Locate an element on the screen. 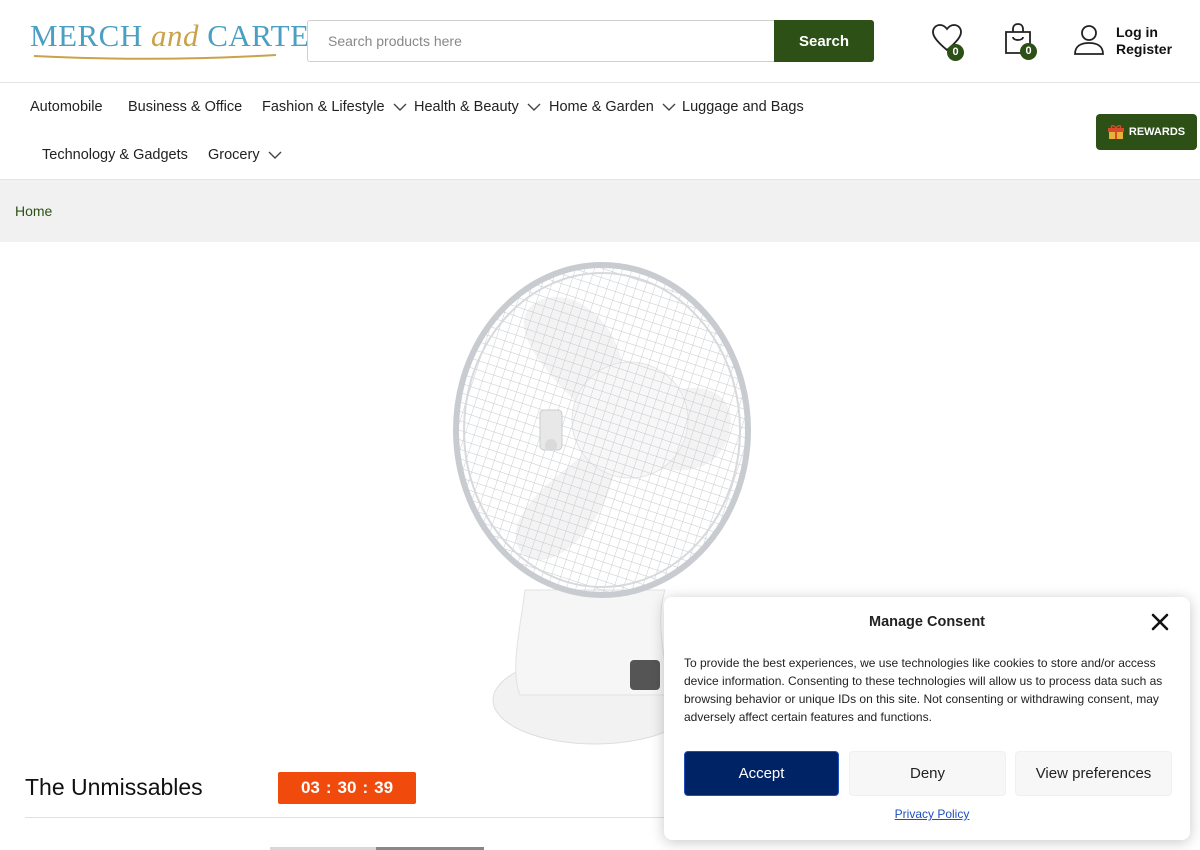  breadcrumb-home: Home is located at coordinates (33, 211).